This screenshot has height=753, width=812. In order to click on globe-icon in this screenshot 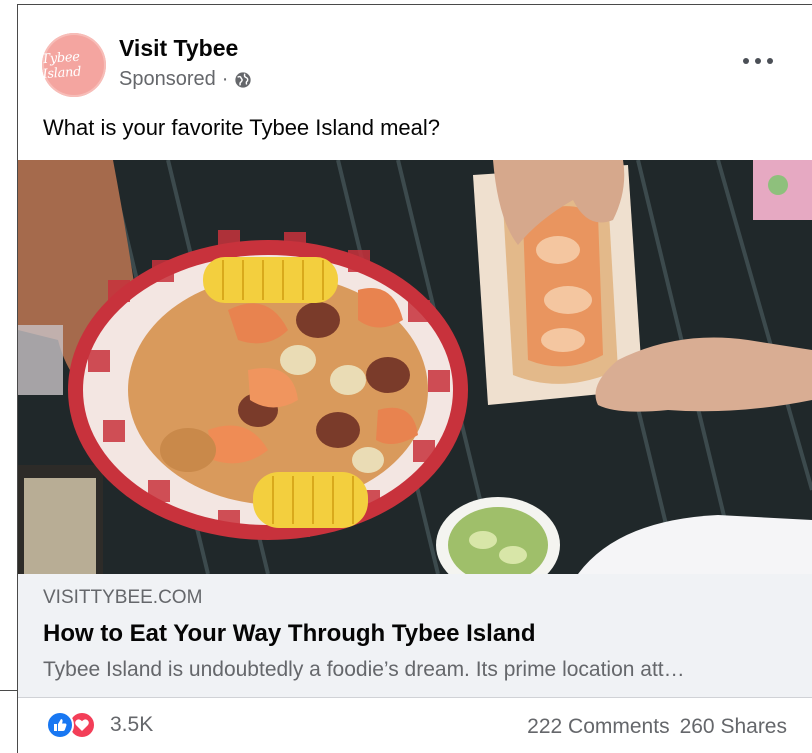, I will do `click(243, 80)`.